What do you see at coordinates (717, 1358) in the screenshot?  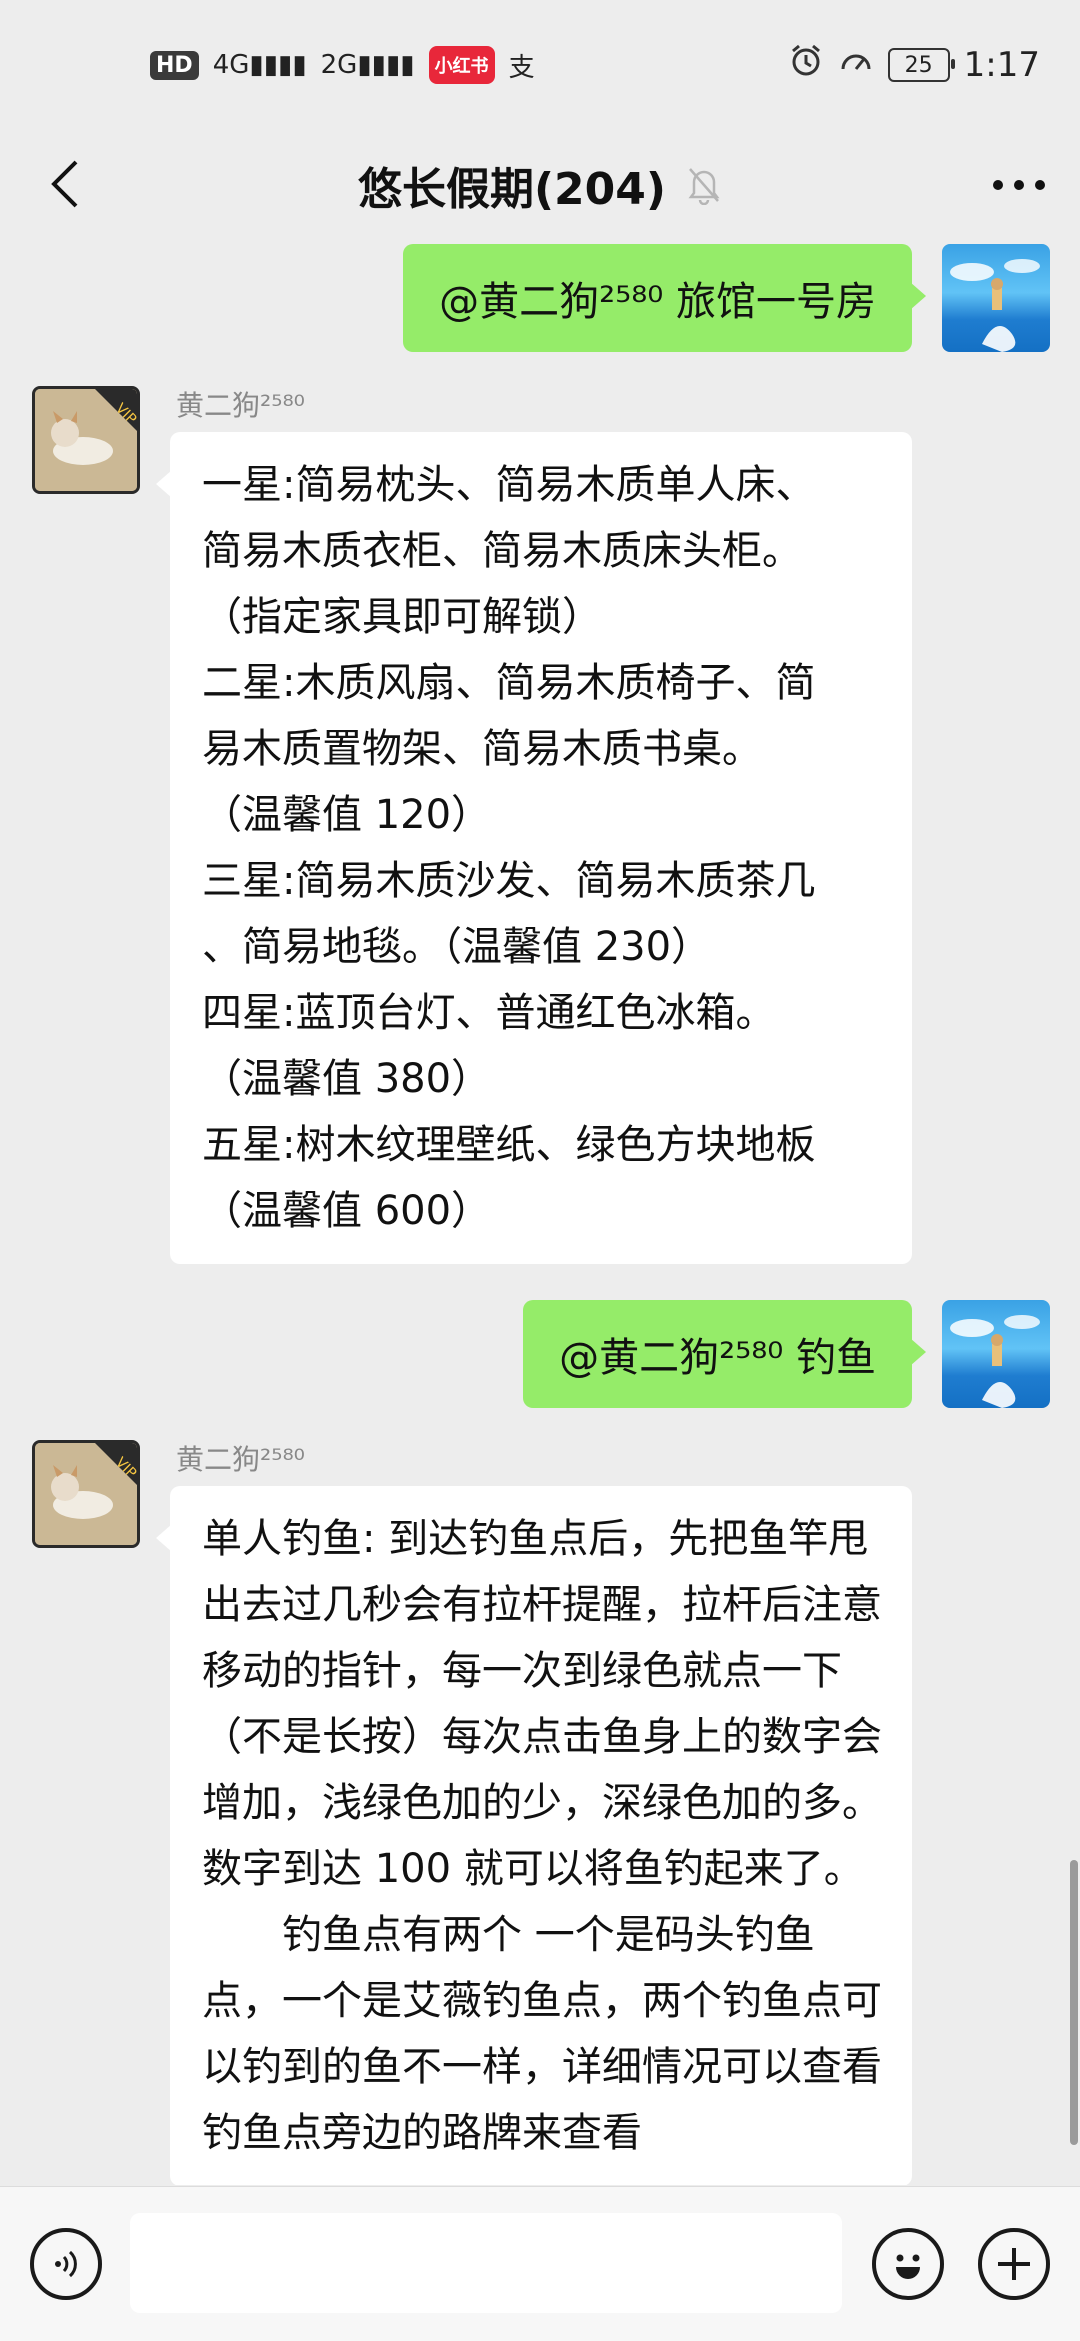 I see `message-text: @黄二狗²⁵⁸⁰ 钓鱼` at bounding box center [717, 1358].